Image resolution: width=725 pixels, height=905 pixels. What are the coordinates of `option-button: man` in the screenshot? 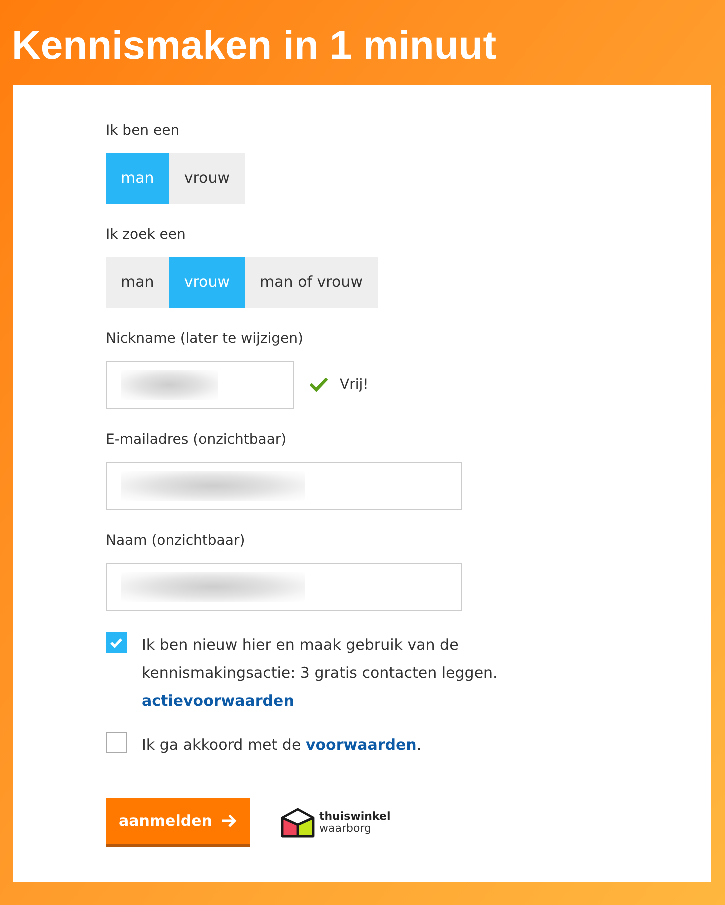 It's located at (138, 282).